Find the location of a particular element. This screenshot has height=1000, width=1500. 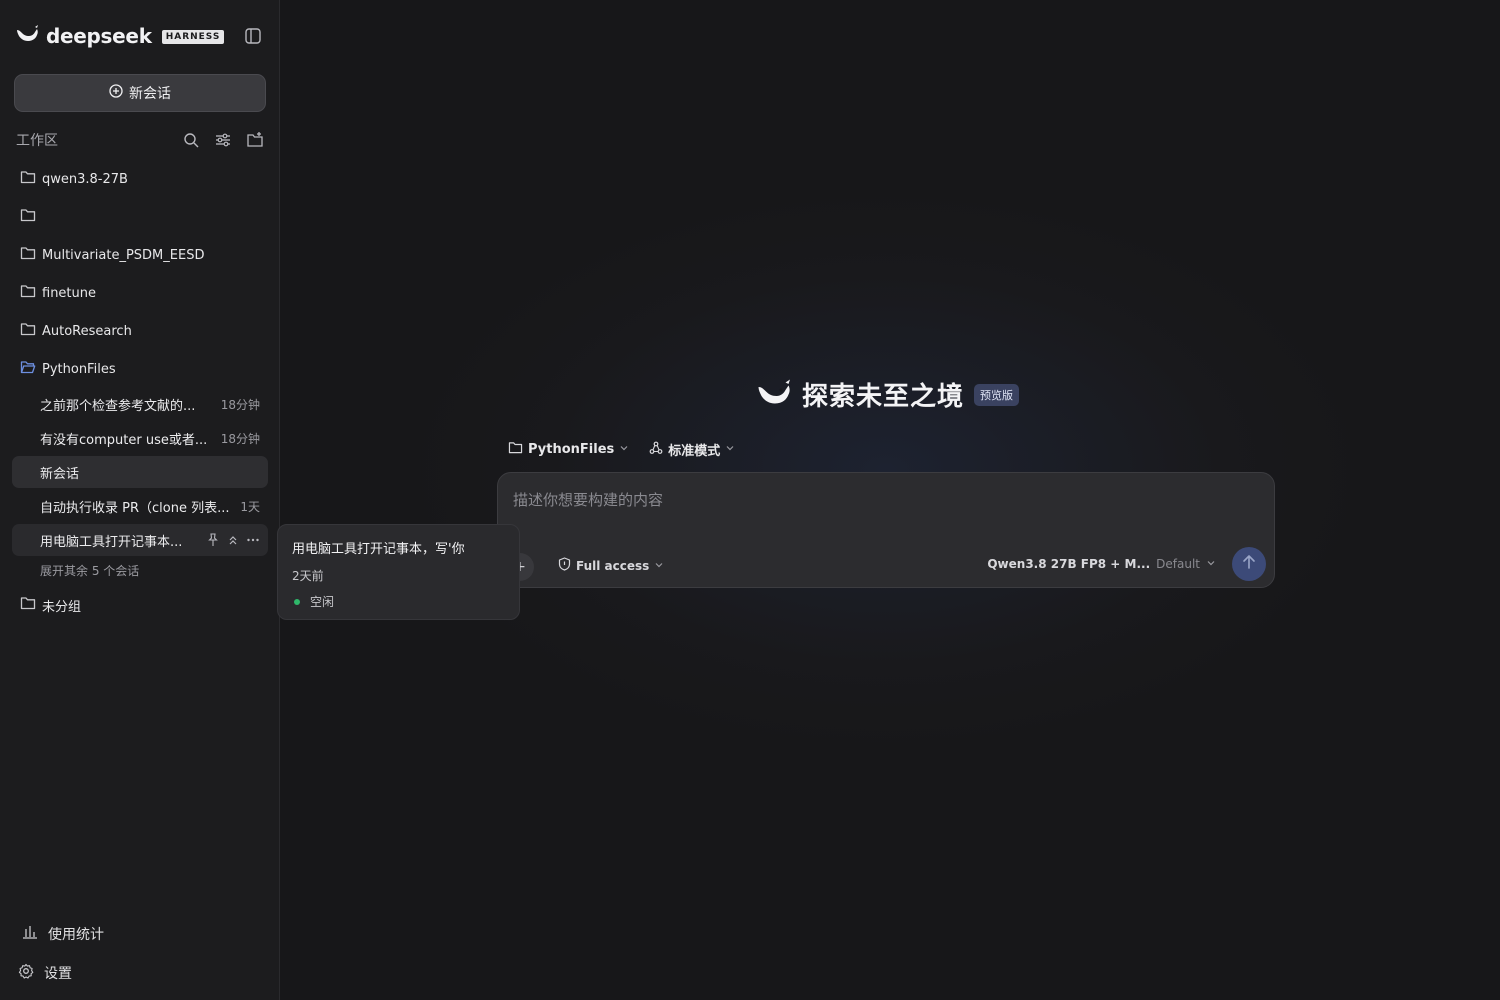

session-item: 自动执行收录 PR（clone 列表... 1天 is located at coordinates (140, 506).